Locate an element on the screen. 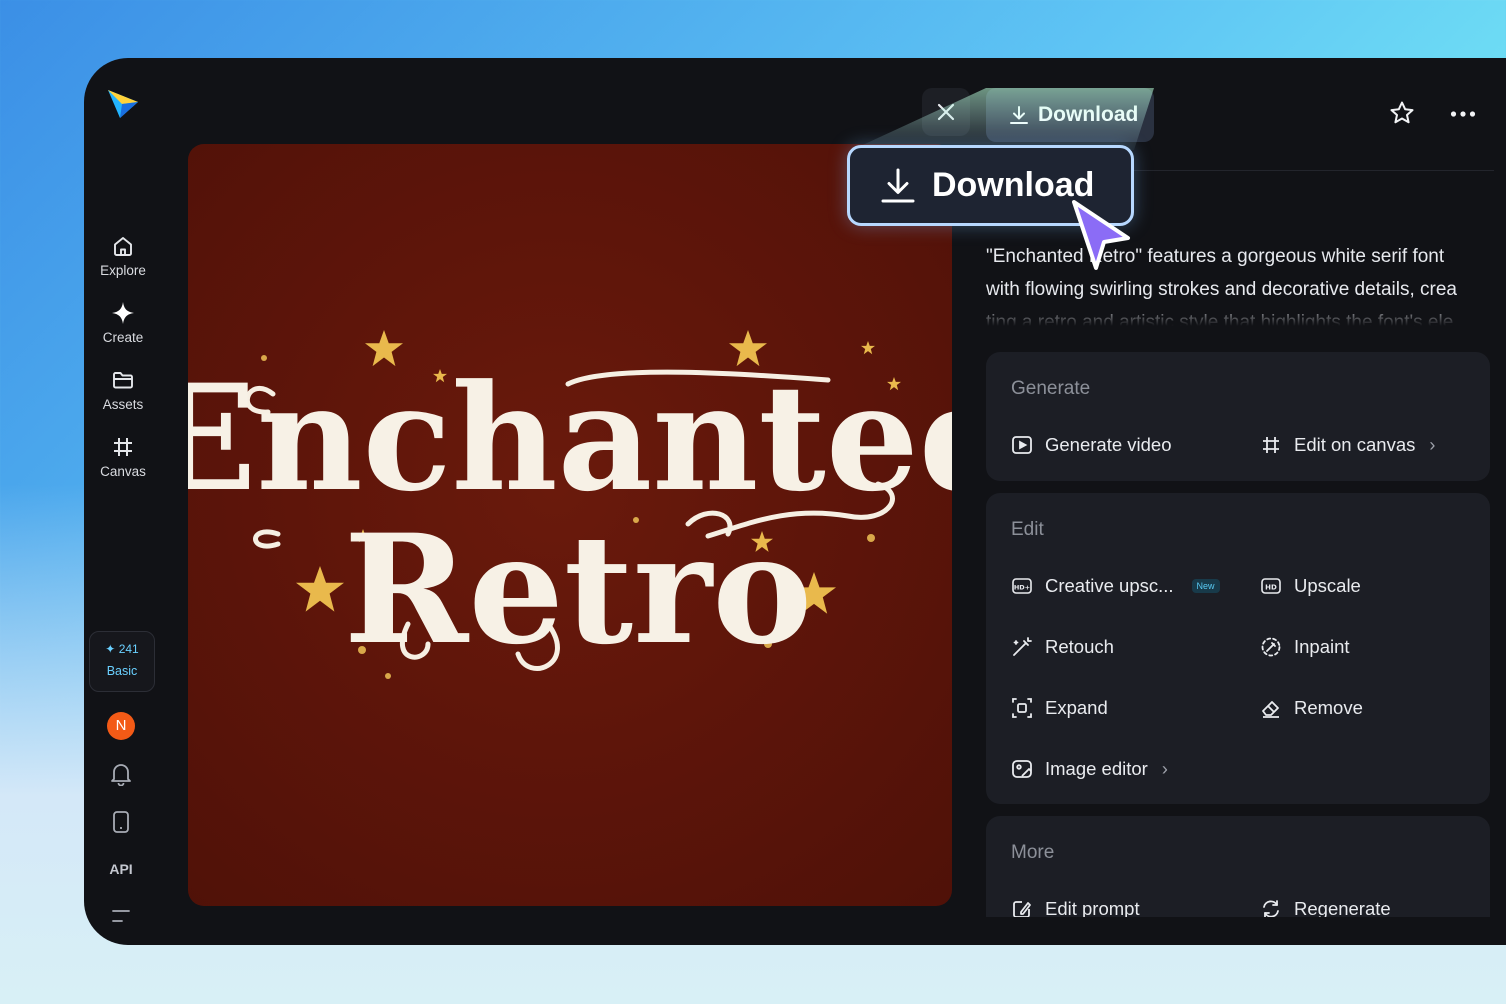  hd-icon: HD is located at coordinates (1271, 586).